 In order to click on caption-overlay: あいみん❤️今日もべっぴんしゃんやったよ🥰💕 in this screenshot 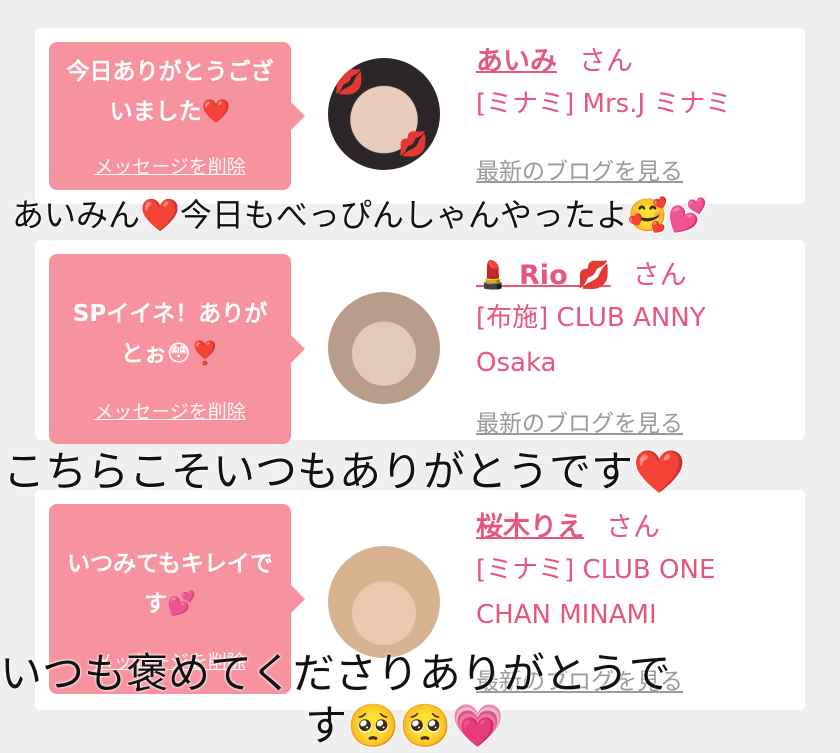, I will do `click(360, 215)`.